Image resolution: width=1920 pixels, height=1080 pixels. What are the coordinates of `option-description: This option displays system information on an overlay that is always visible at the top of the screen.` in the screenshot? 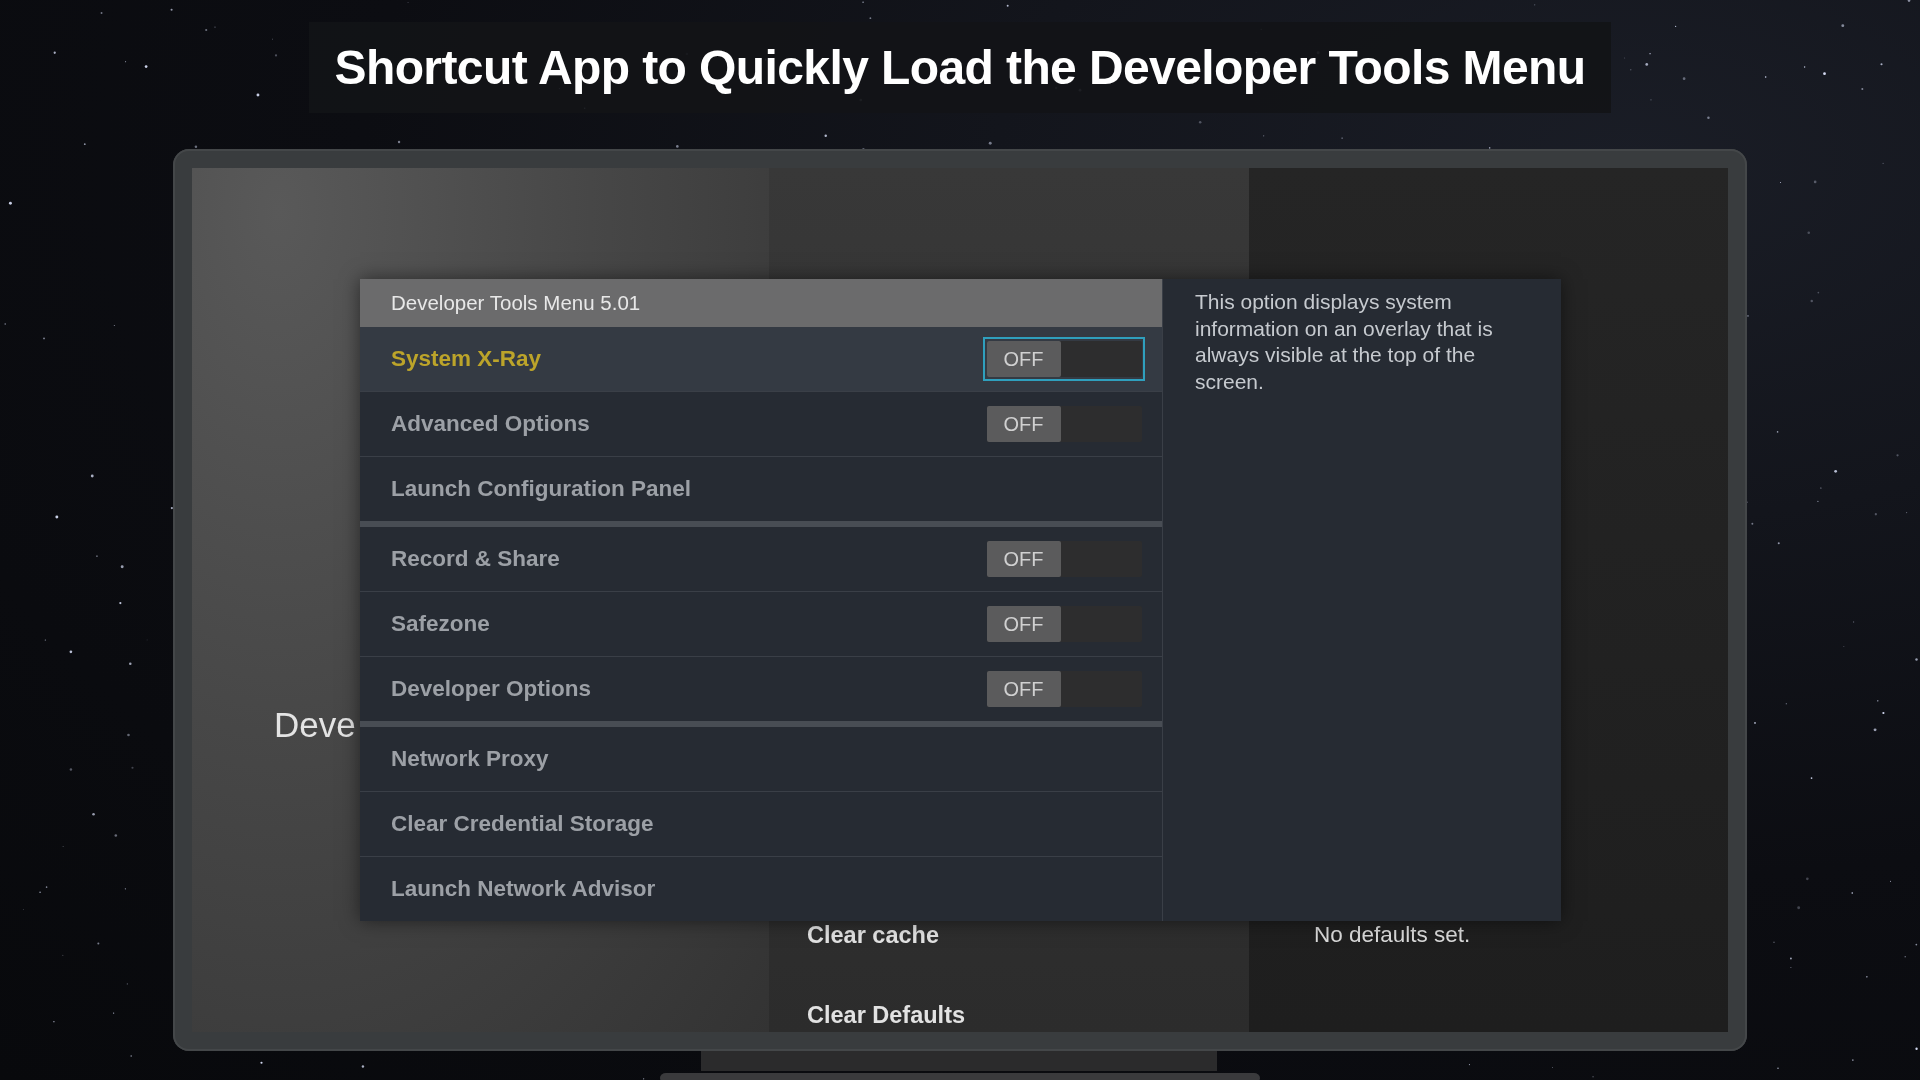 It's located at (1344, 342).